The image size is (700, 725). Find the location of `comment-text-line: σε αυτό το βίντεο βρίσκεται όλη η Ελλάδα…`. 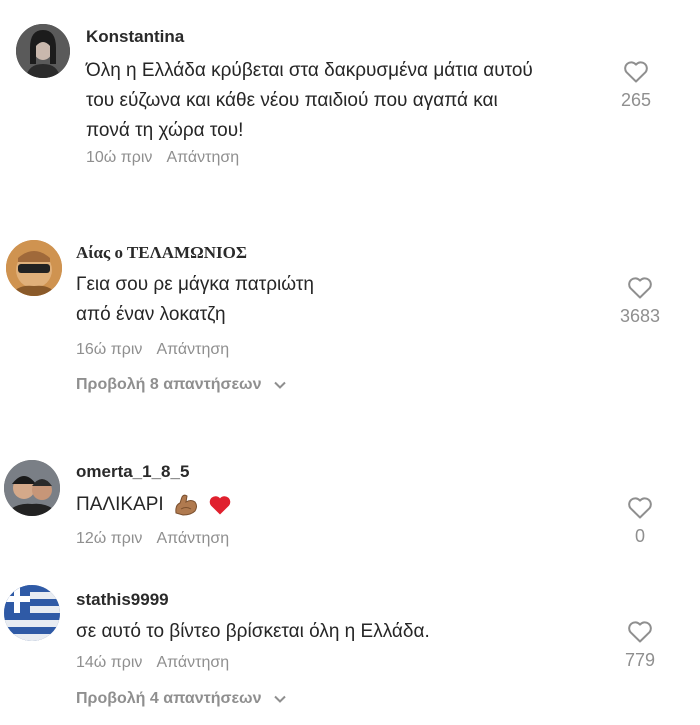

comment-text-line: σε αυτό το βίντεο βρίσκεται όλη η Ελλάδα… is located at coordinates (253, 631).